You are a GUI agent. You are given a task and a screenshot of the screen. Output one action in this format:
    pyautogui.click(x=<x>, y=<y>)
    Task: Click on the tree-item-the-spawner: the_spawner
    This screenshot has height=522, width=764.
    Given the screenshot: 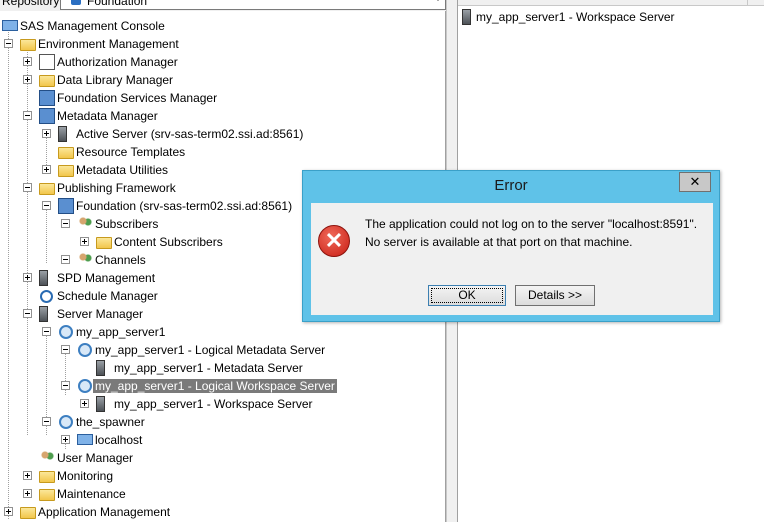 What is the action you would take?
    pyautogui.click(x=150, y=422)
    